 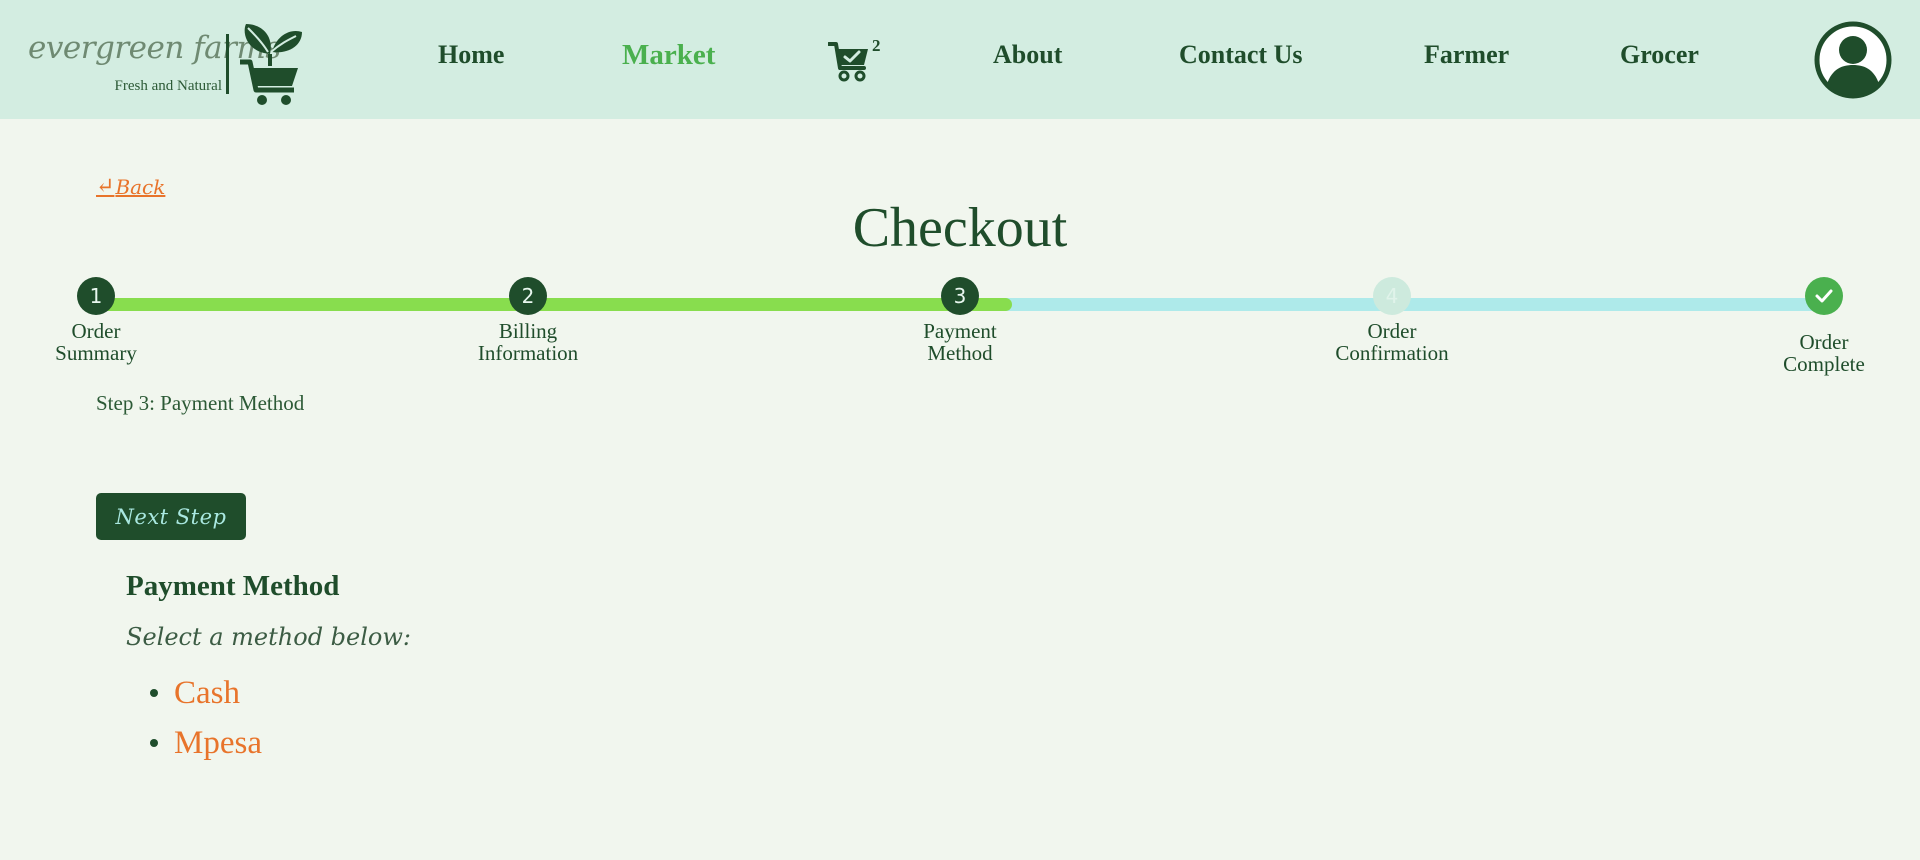 I want to click on step-3-label: Payment Method, so click(x=960, y=342).